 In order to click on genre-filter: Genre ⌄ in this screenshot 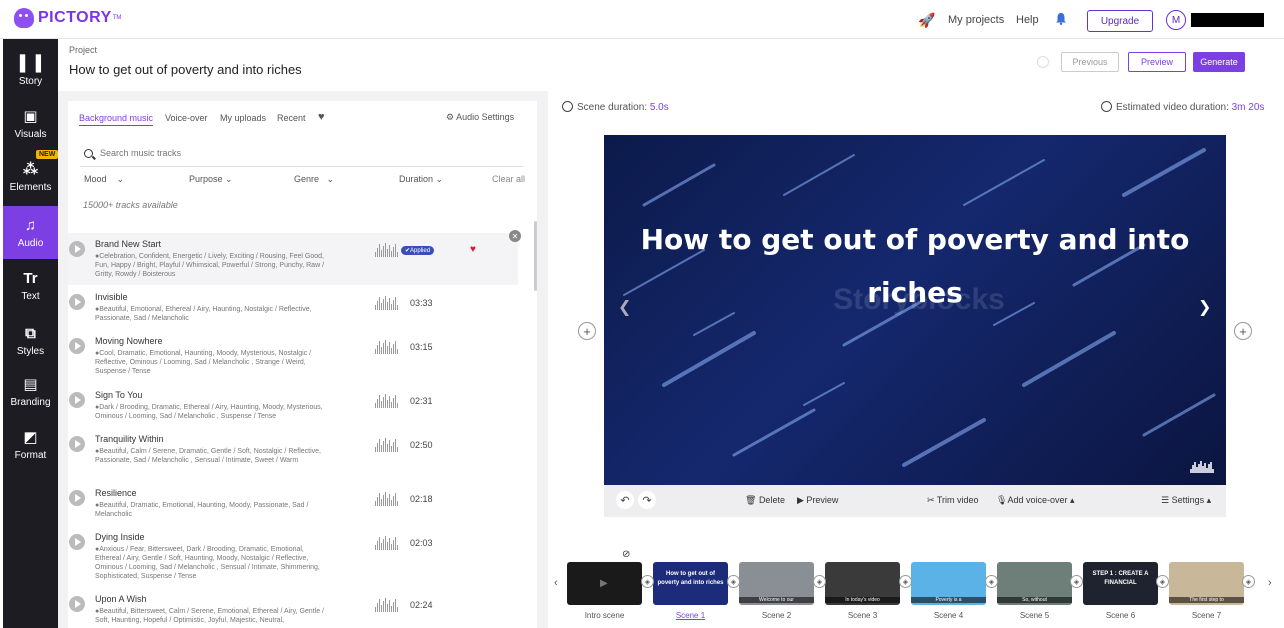, I will do `click(314, 179)`.